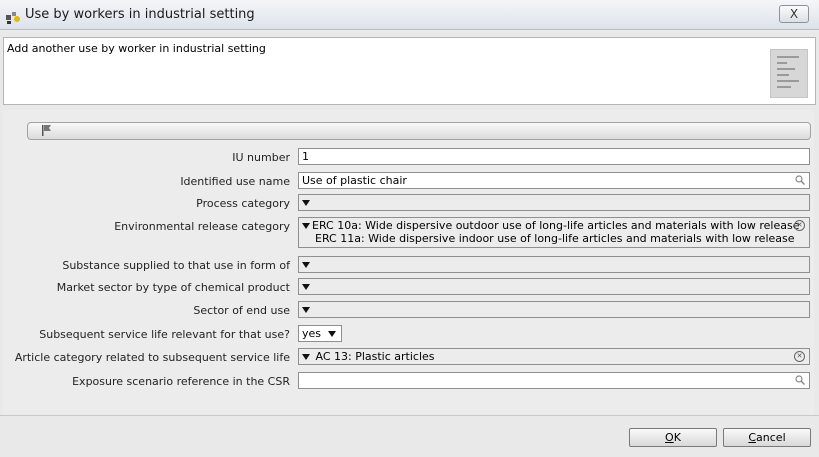 This screenshot has height=457, width=819. I want to click on ok-button: OK, so click(673, 437).